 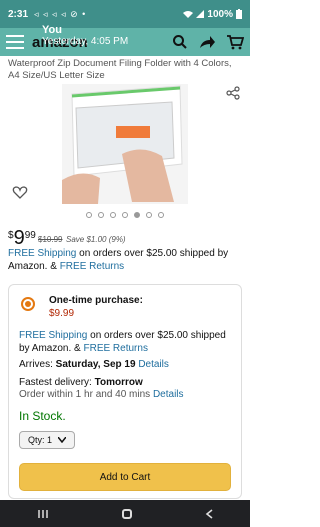 I want to click on image-carousel-dots, so click(x=125, y=215).